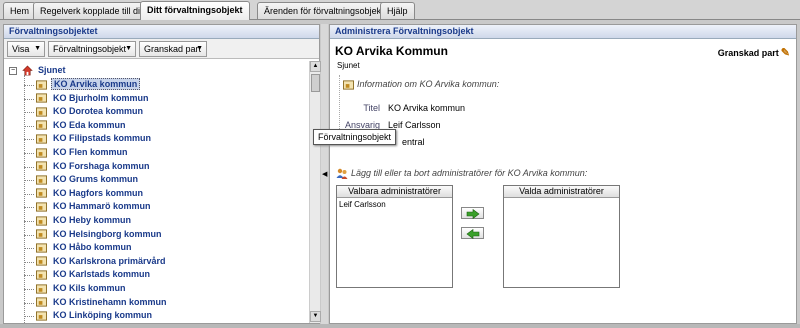 The image size is (800, 328). What do you see at coordinates (355, 137) in the screenshot?
I see `tooltip: Förvaltningsobjekt` at bounding box center [355, 137].